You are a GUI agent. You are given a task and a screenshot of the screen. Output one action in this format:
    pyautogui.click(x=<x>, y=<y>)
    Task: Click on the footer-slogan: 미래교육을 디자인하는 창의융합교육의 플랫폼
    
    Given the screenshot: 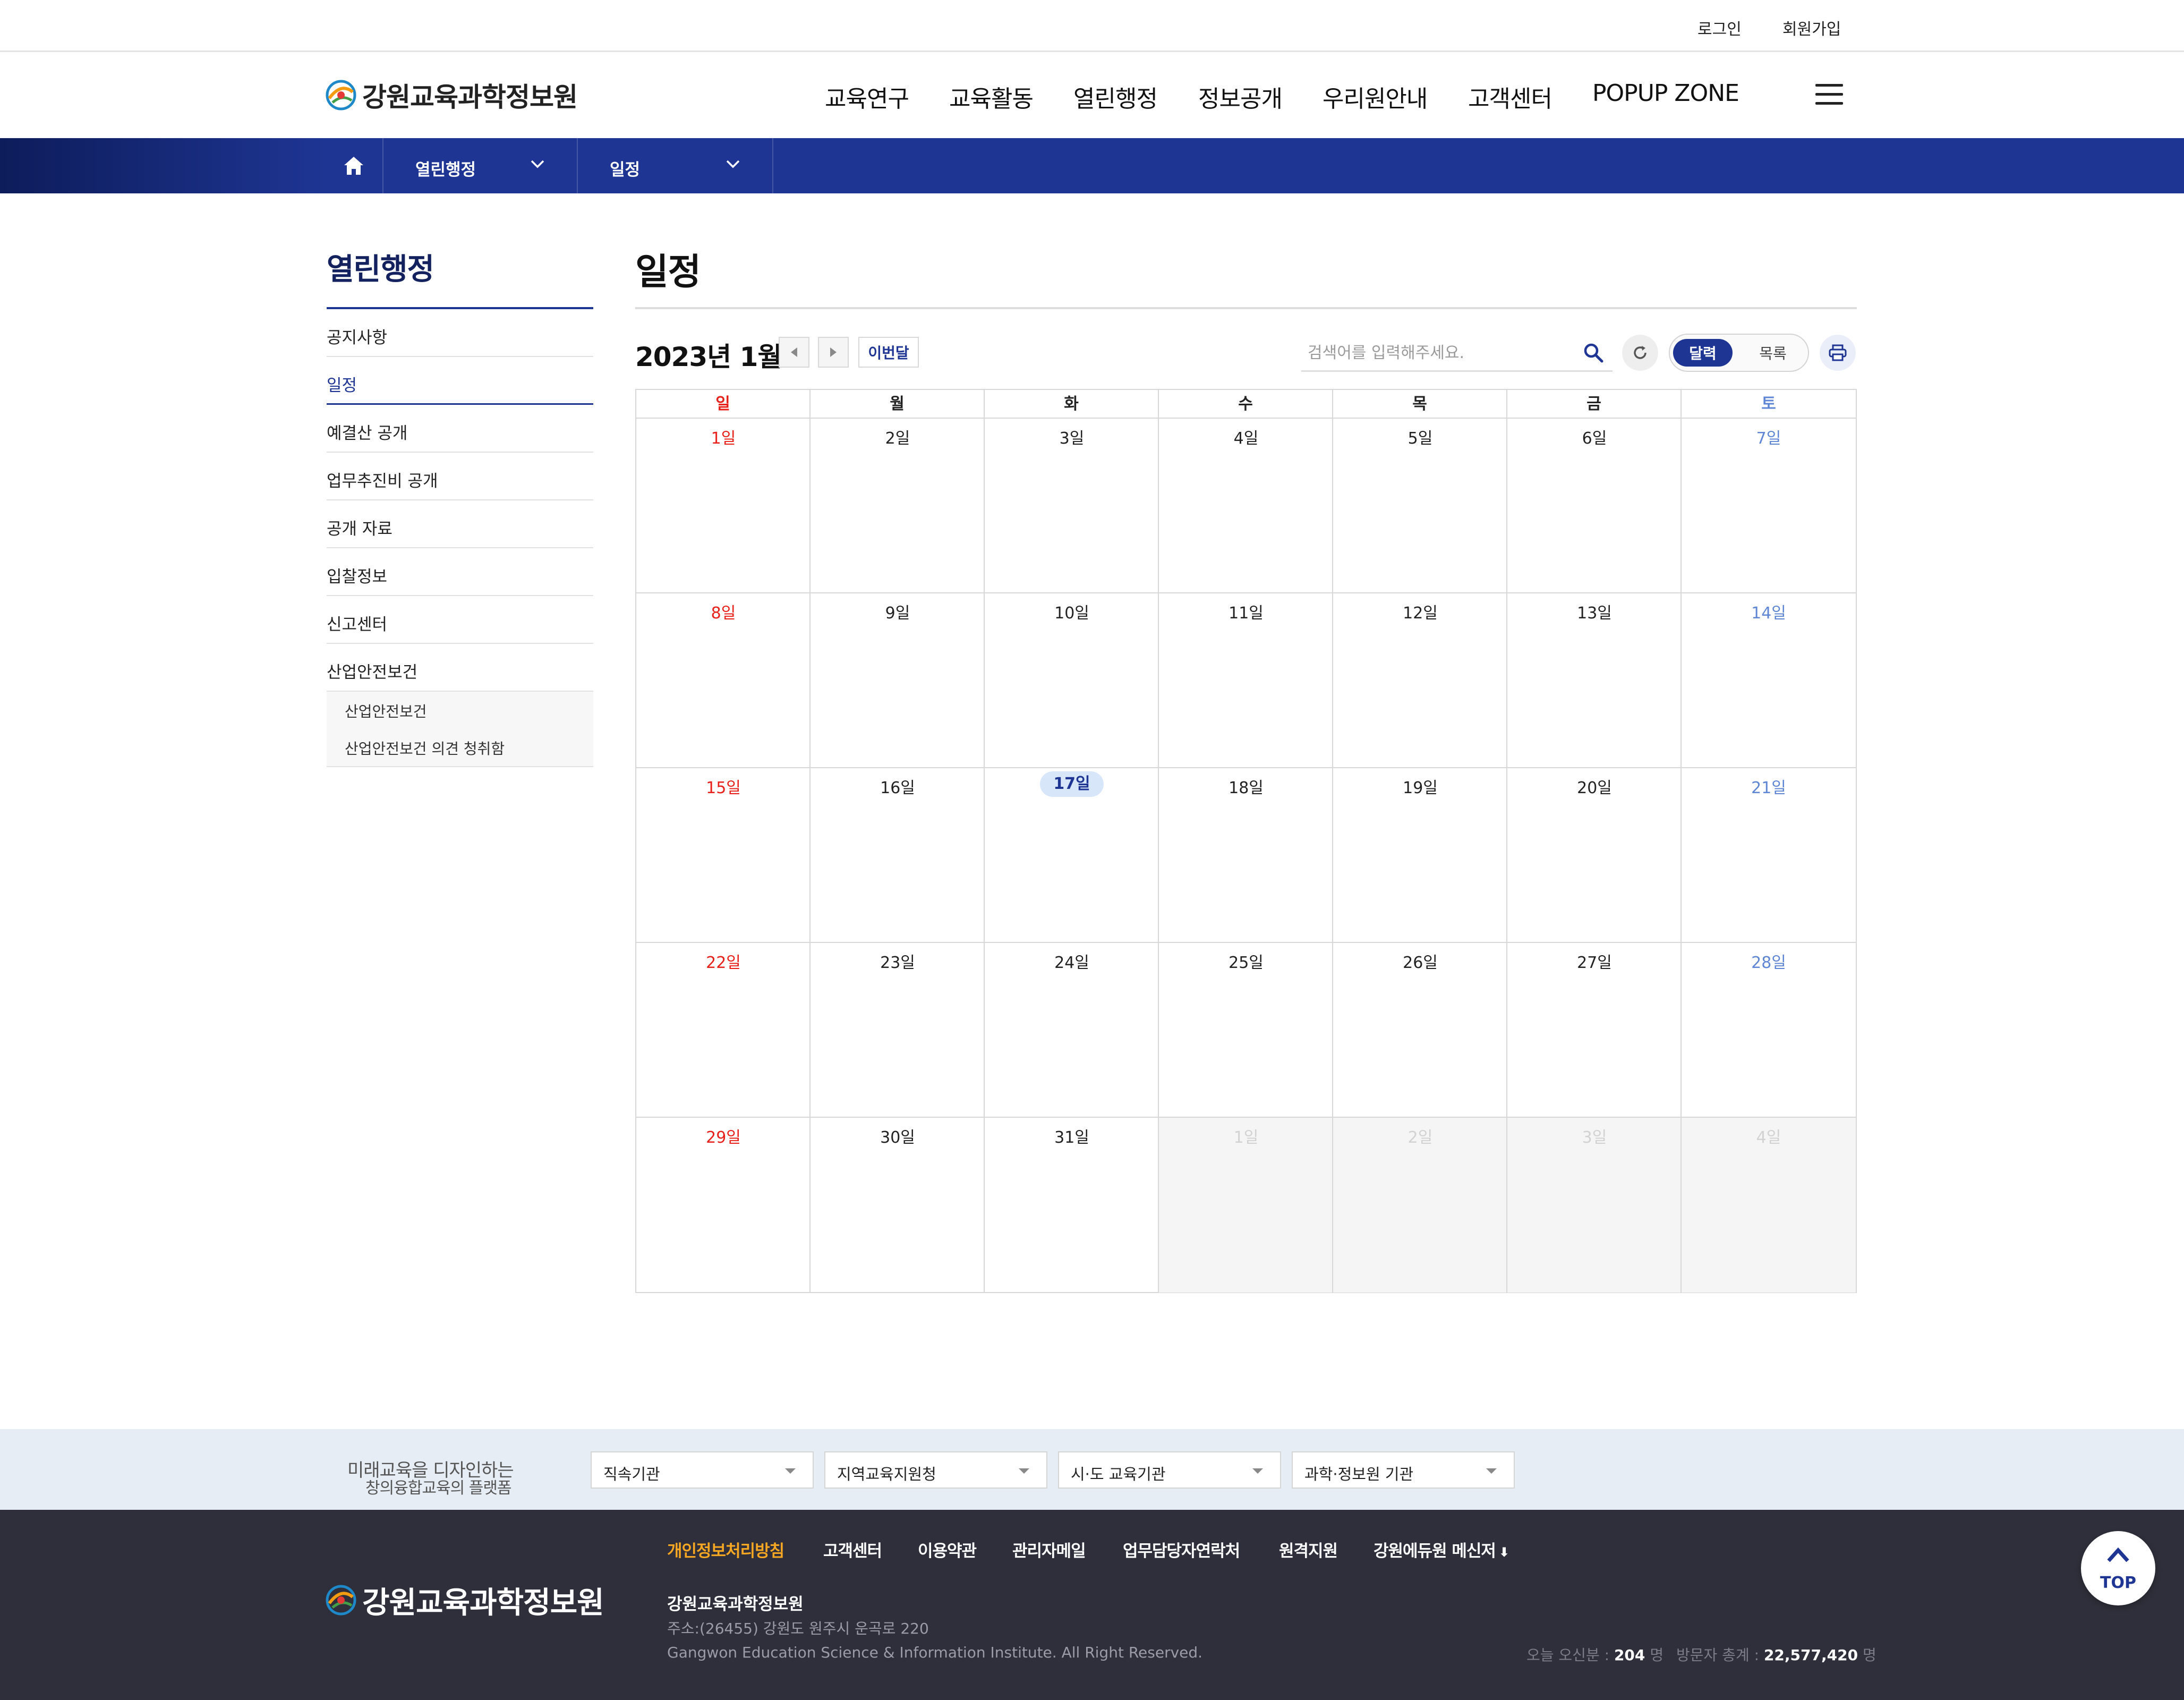 What is the action you would take?
    pyautogui.click(x=437, y=1477)
    